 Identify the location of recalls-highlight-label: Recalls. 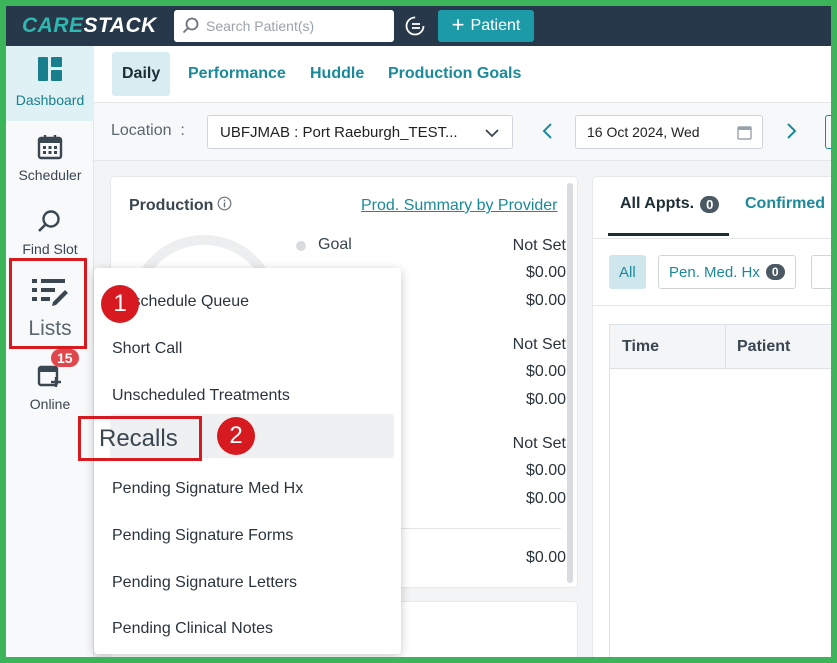
(140, 438).